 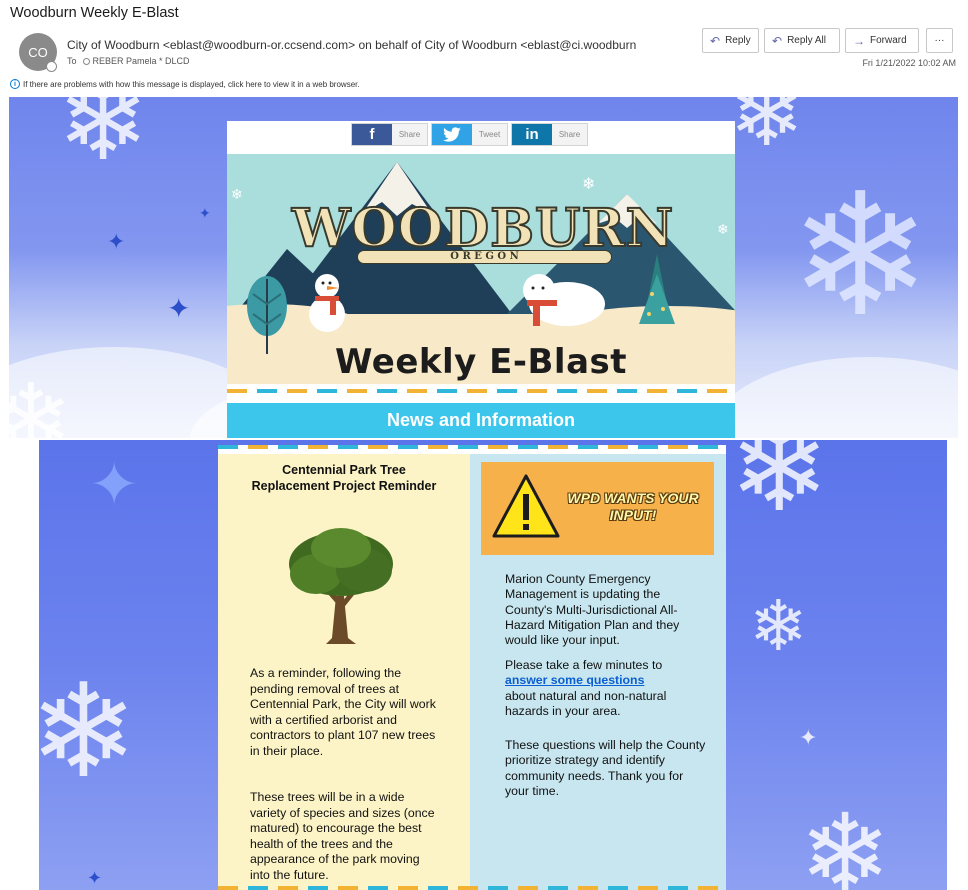 I want to click on social-share-bar: f Share Tweet in Share, so click(x=469, y=134).